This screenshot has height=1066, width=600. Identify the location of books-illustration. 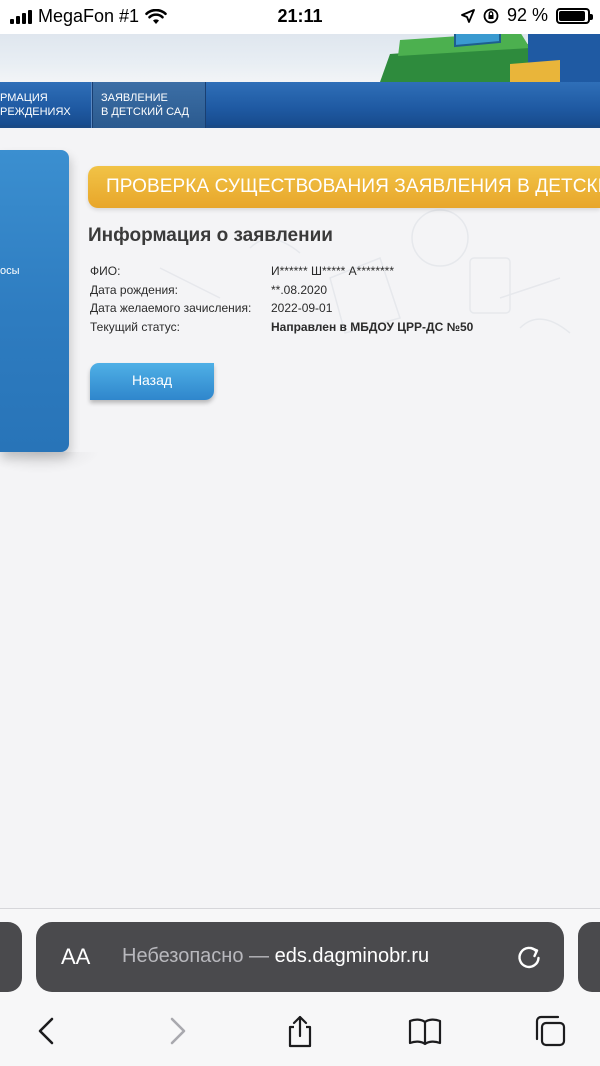
(490, 58).